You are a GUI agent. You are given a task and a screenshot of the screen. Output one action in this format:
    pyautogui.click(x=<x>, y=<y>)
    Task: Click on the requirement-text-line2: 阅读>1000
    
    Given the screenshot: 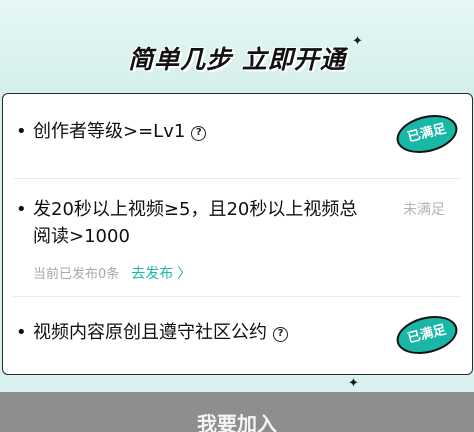 What is the action you would take?
    pyautogui.click(x=81, y=236)
    